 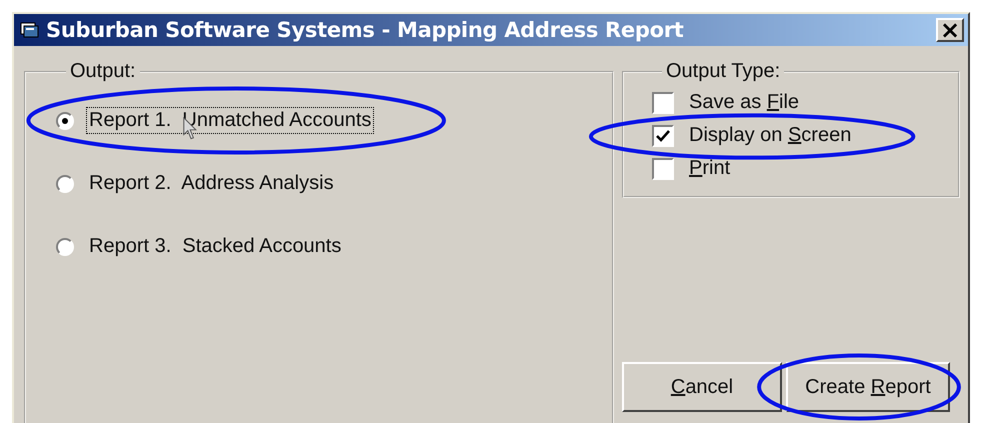 What do you see at coordinates (211, 183) in the screenshot?
I see `radio-label: Report 2. Address Analysis` at bounding box center [211, 183].